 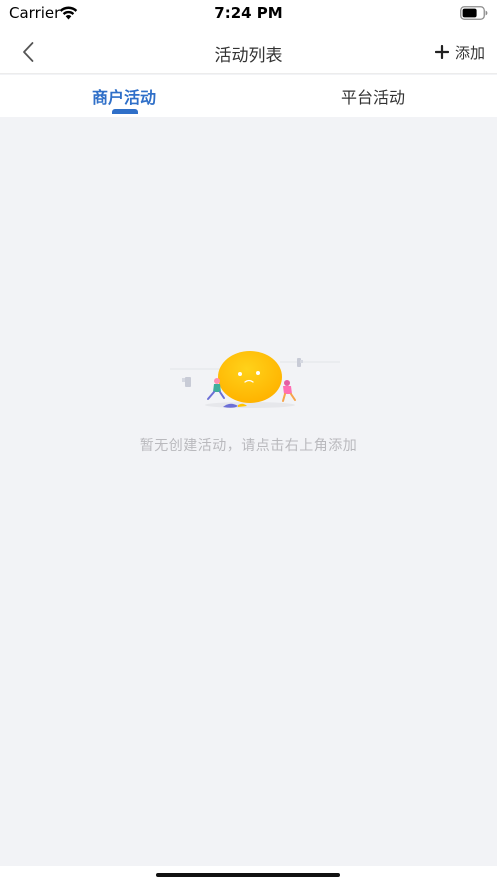 What do you see at coordinates (248, 56) in the screenshot?
I see `page-title: 活动列表` at bounding box center [248, 56].